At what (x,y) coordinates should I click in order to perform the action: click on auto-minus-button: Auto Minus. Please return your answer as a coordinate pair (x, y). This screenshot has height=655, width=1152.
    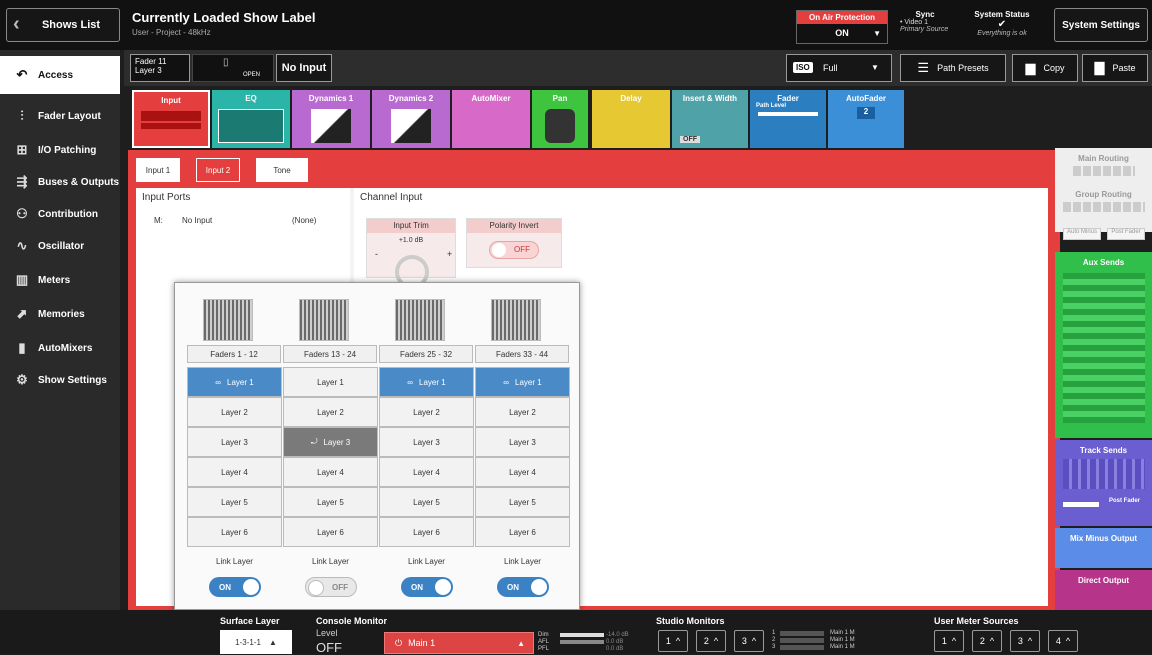
    Looking at the image, I should click on (1082, 234).